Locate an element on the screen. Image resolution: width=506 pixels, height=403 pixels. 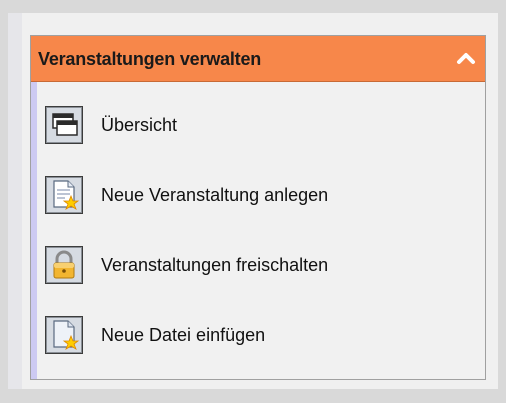
panel-left-accent is located at coordinates (34, 230).